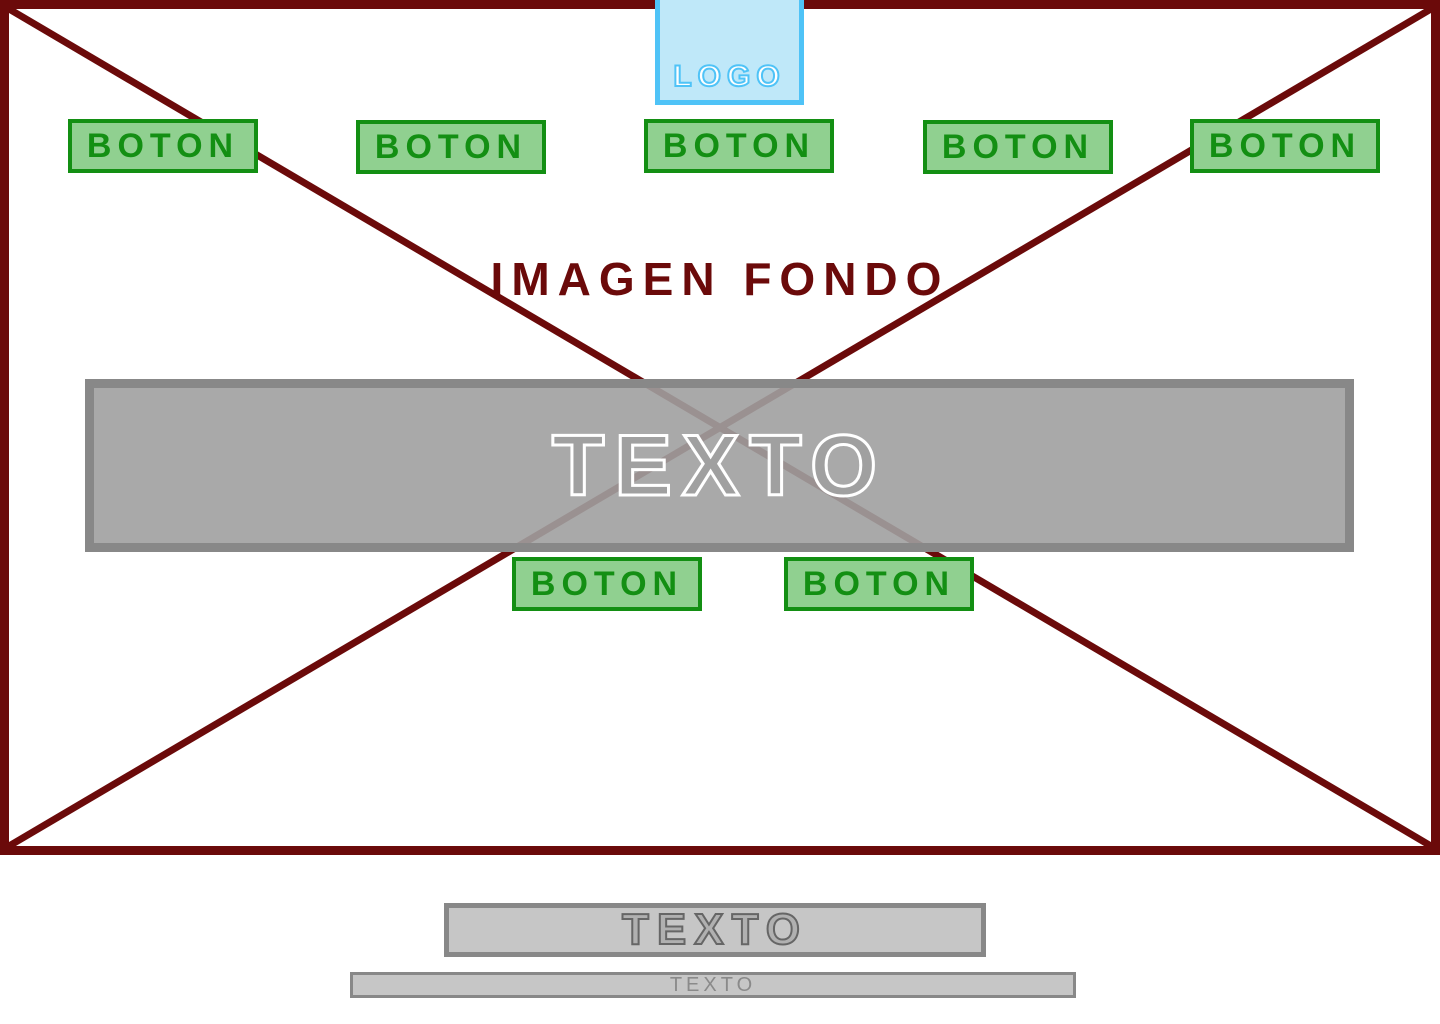  I want to click on nav-button-2: BOTON, so click(451, 147).